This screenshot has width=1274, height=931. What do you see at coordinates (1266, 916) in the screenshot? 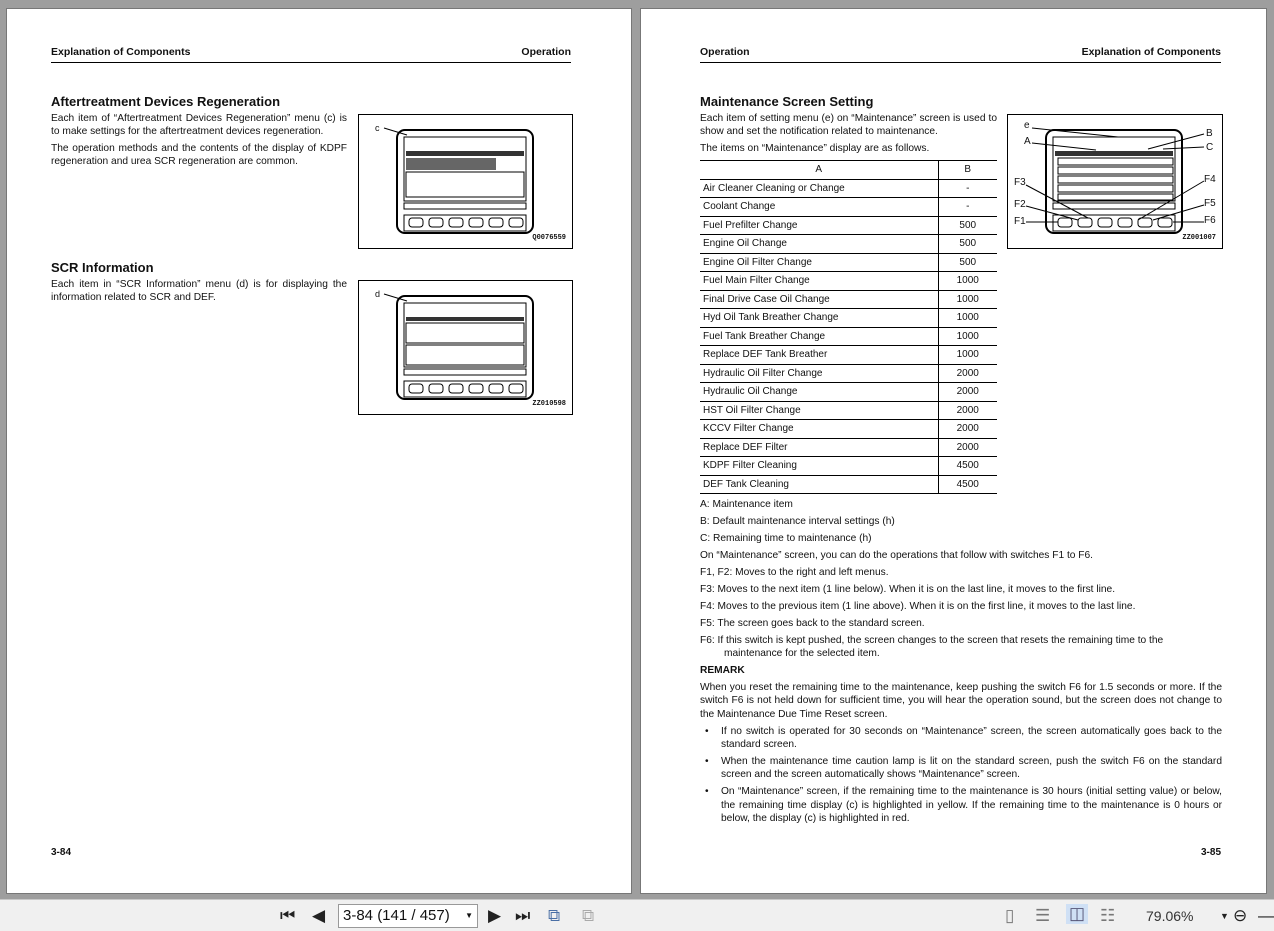
I see `zoom-slider: —` at bounding box center [1266, 916].